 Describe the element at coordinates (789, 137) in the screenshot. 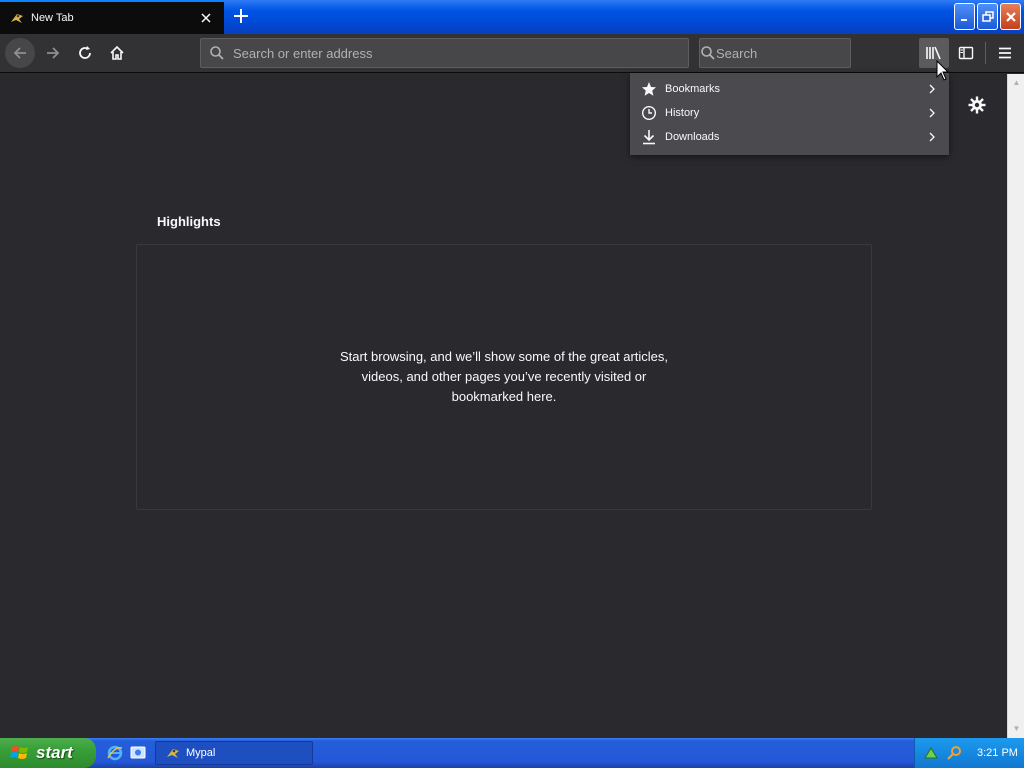

I see `library-menu-item-downloads: Downloads` at that location.